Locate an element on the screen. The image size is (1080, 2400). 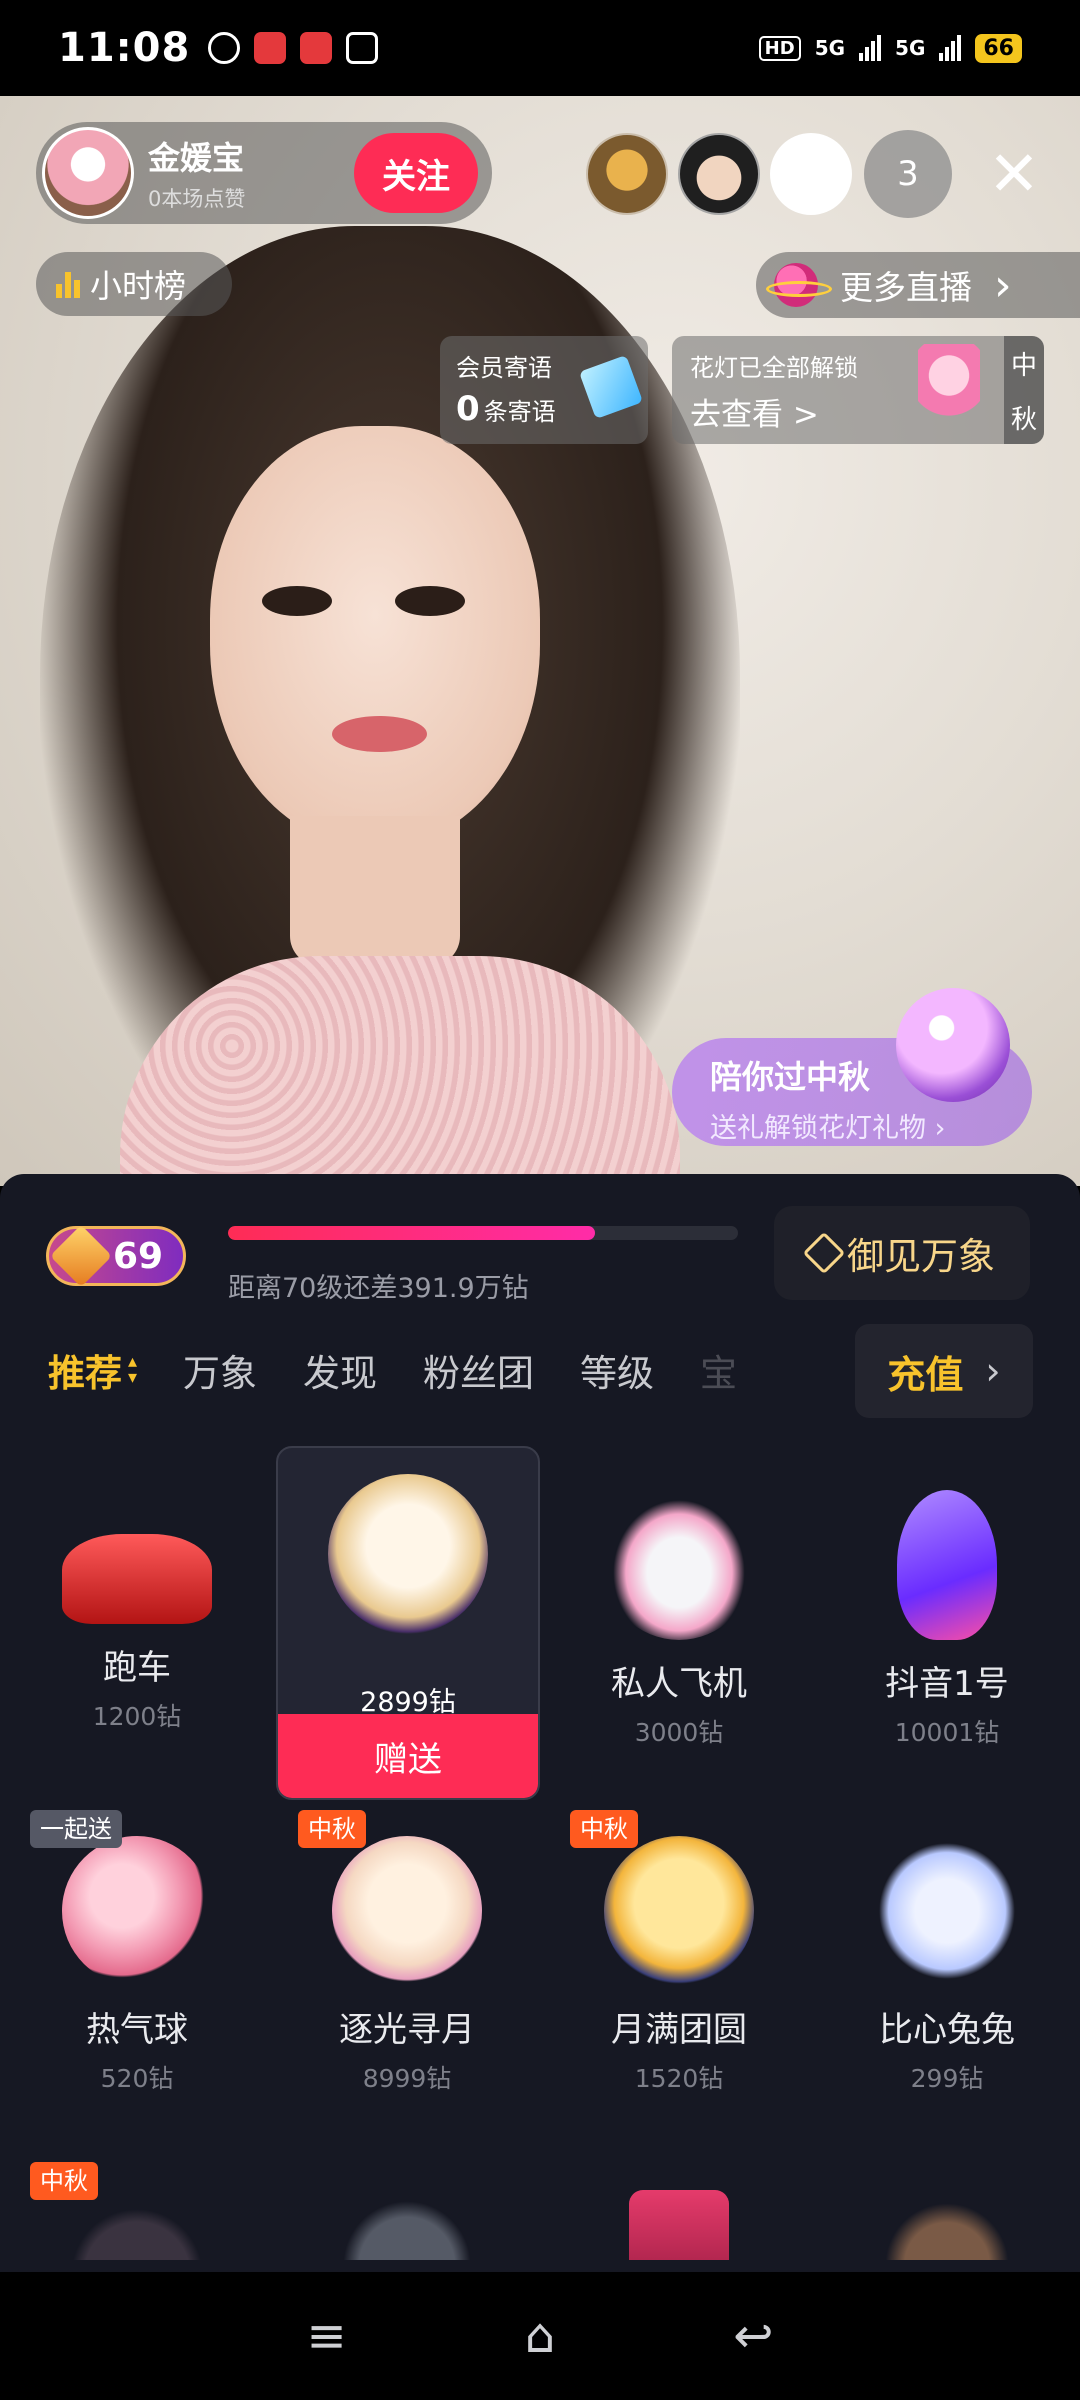
follow-button: 关注 is located at coordinates (416, 173).